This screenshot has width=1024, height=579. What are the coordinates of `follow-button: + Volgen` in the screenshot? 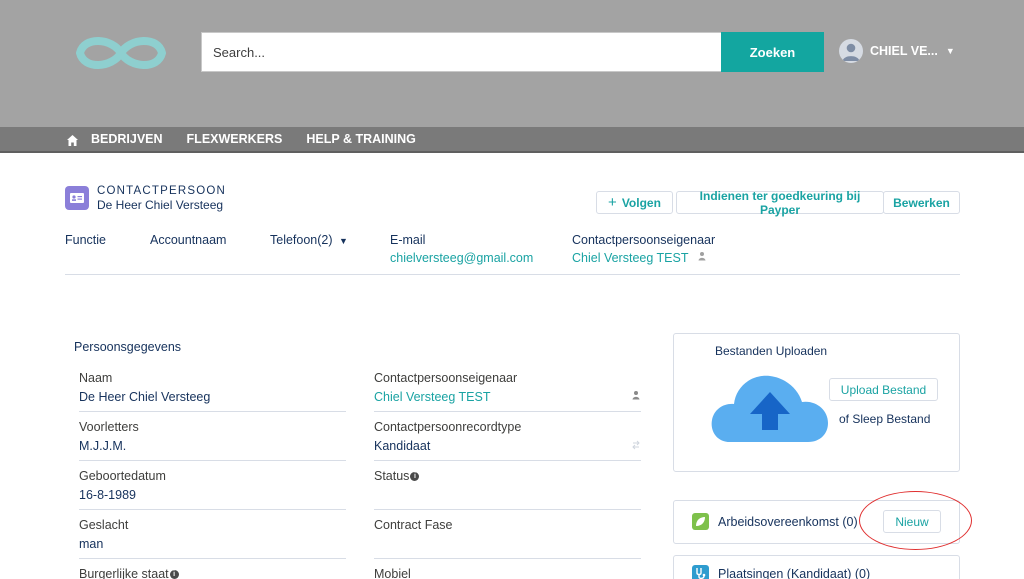 It's located at (634, 202).